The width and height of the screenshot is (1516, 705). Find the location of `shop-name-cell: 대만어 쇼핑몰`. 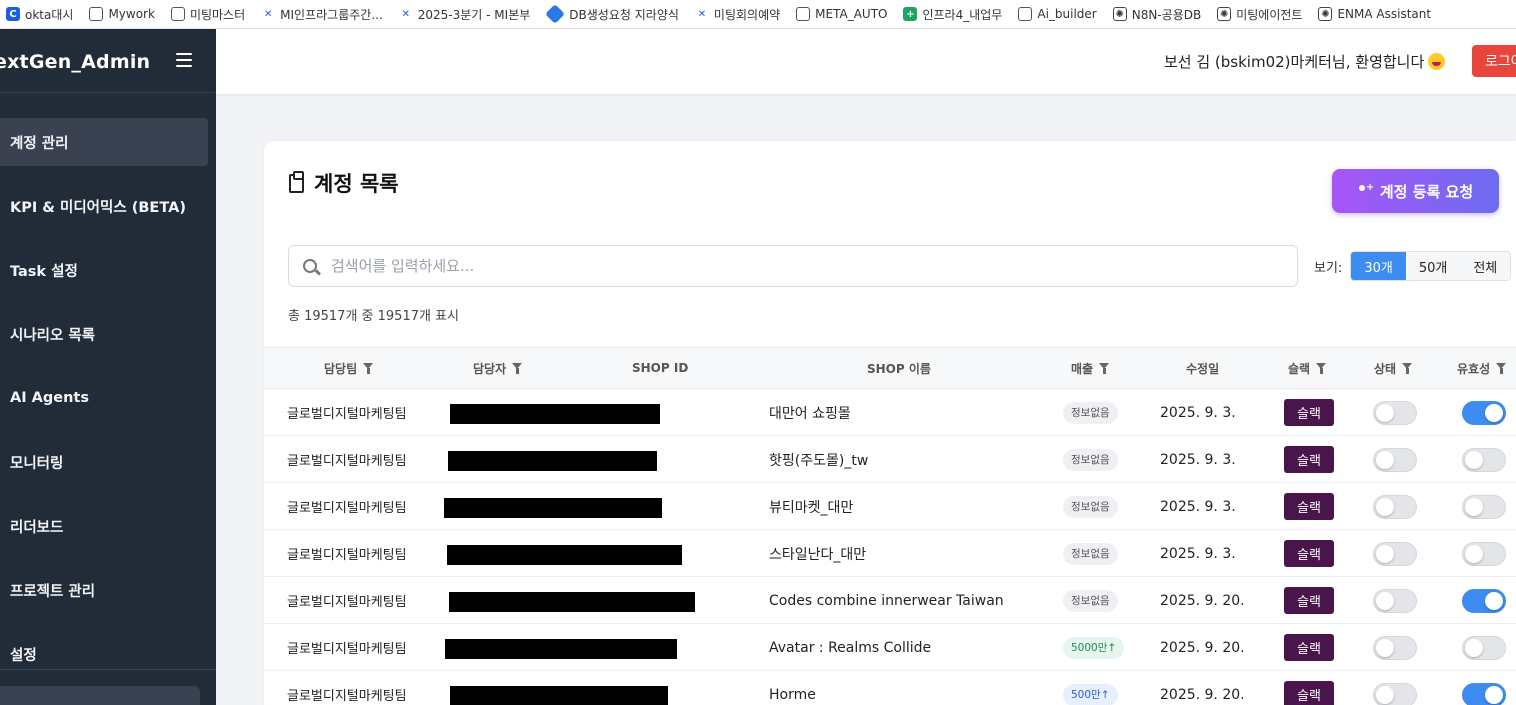

shop-name-cell: 대만어 쇼핑몰 is located at coordinates (810, 412).